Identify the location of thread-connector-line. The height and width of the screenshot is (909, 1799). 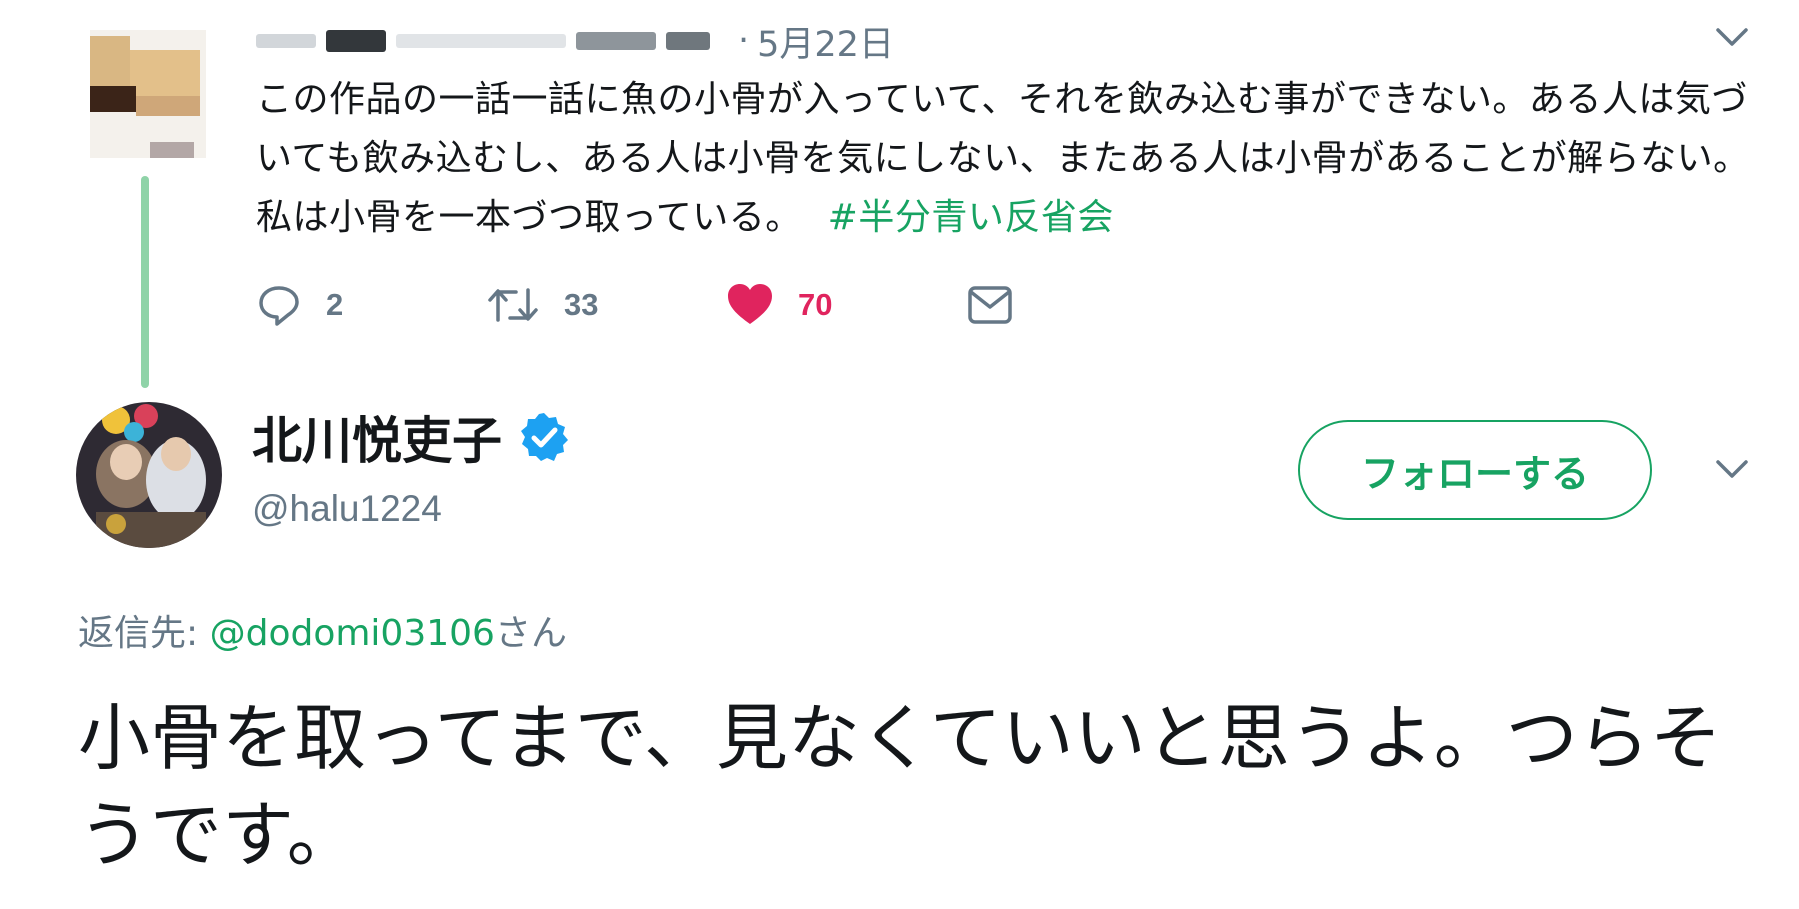
(145, 282).